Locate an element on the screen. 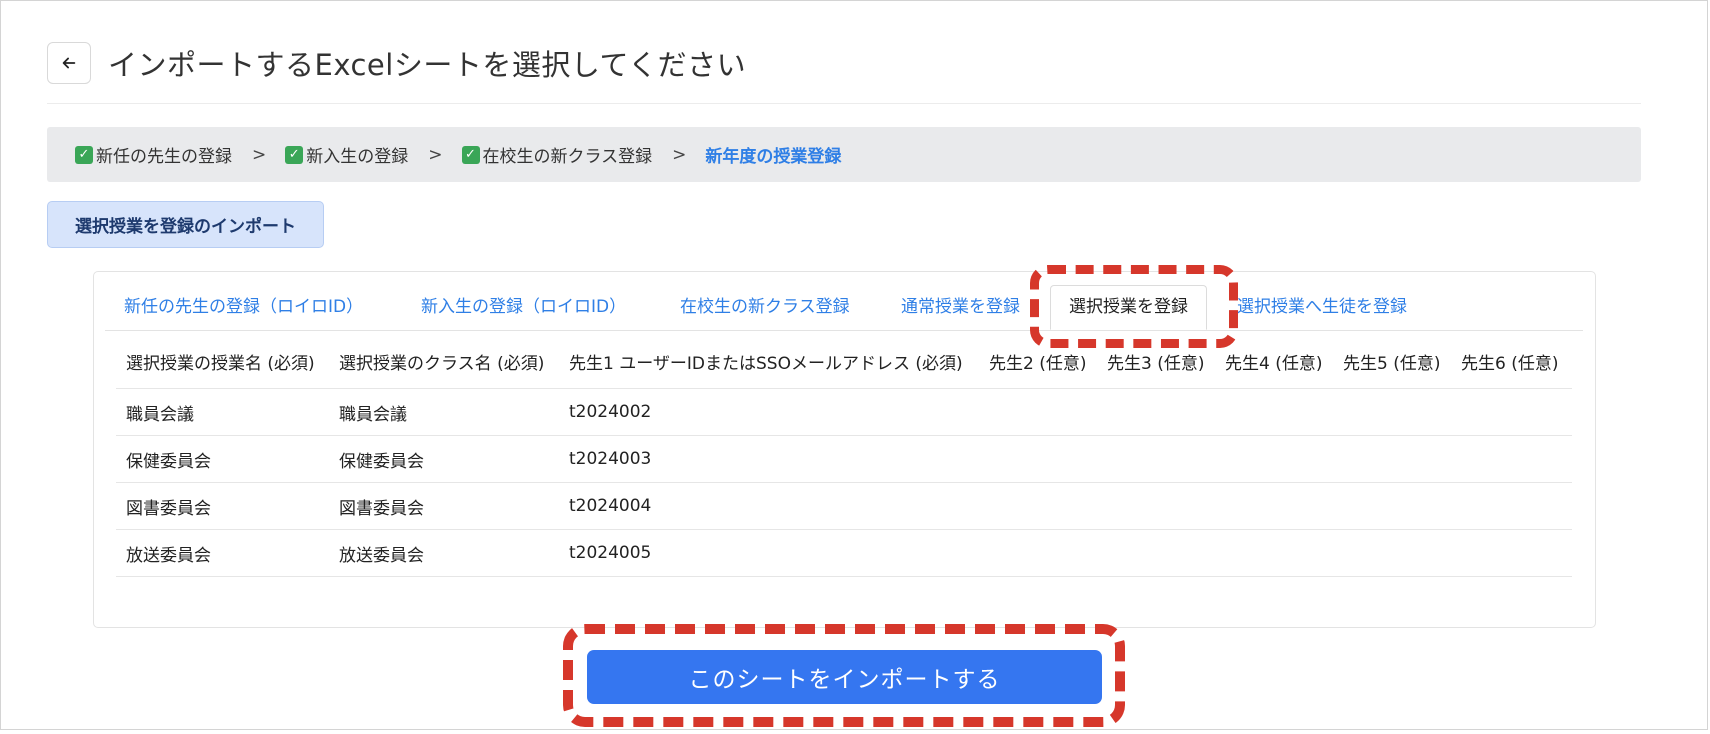  breadcrumb-label: 新入生の登録 is located at coordinates (357, 157).